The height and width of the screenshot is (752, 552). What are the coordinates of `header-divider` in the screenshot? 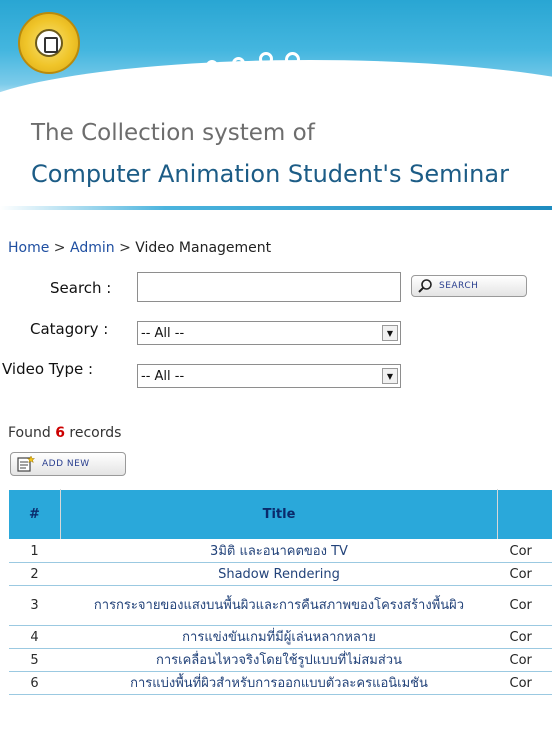 It's located at (276, 208).